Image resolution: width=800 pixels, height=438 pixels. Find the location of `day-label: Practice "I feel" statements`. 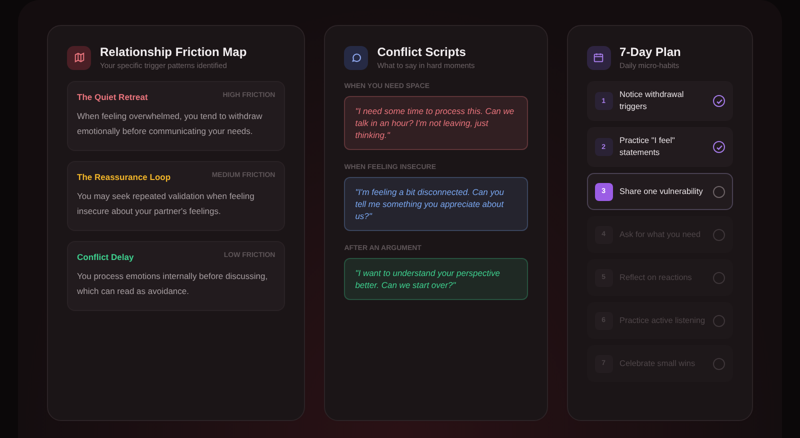

day-label: Practice "I feel" statements is located at coordinates (648, 147).